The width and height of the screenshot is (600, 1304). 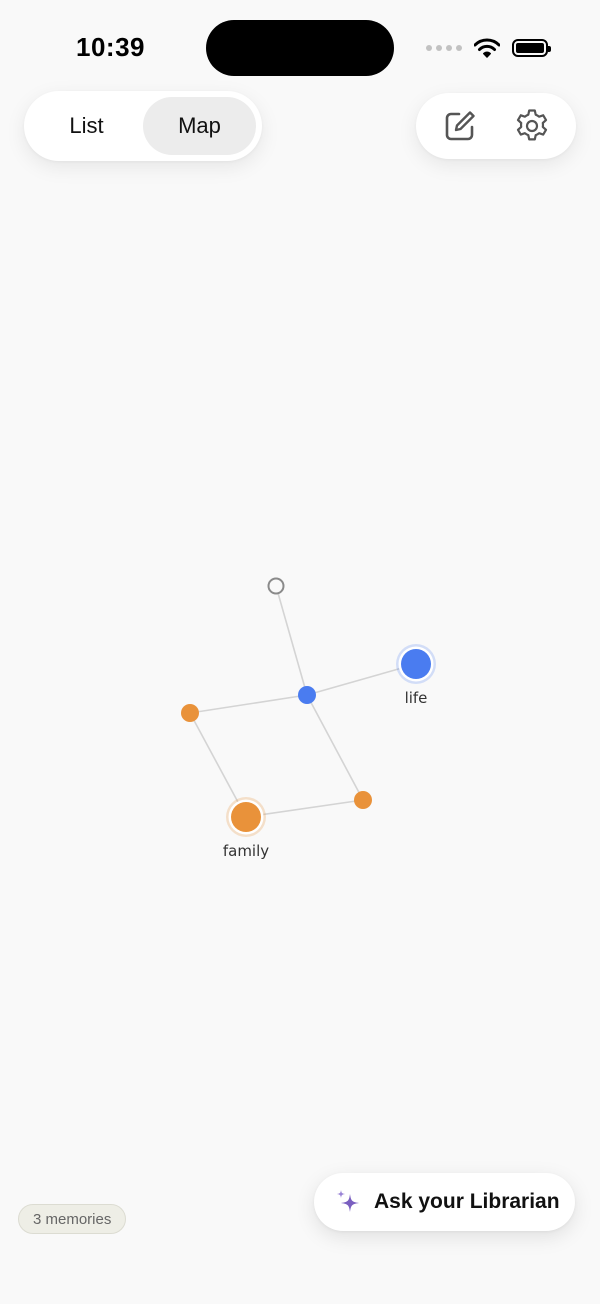 What do you see at coordinates (248, 704) in the screenshot?
I see `edge-hub-orange-left` at bounding box center [248, 704].